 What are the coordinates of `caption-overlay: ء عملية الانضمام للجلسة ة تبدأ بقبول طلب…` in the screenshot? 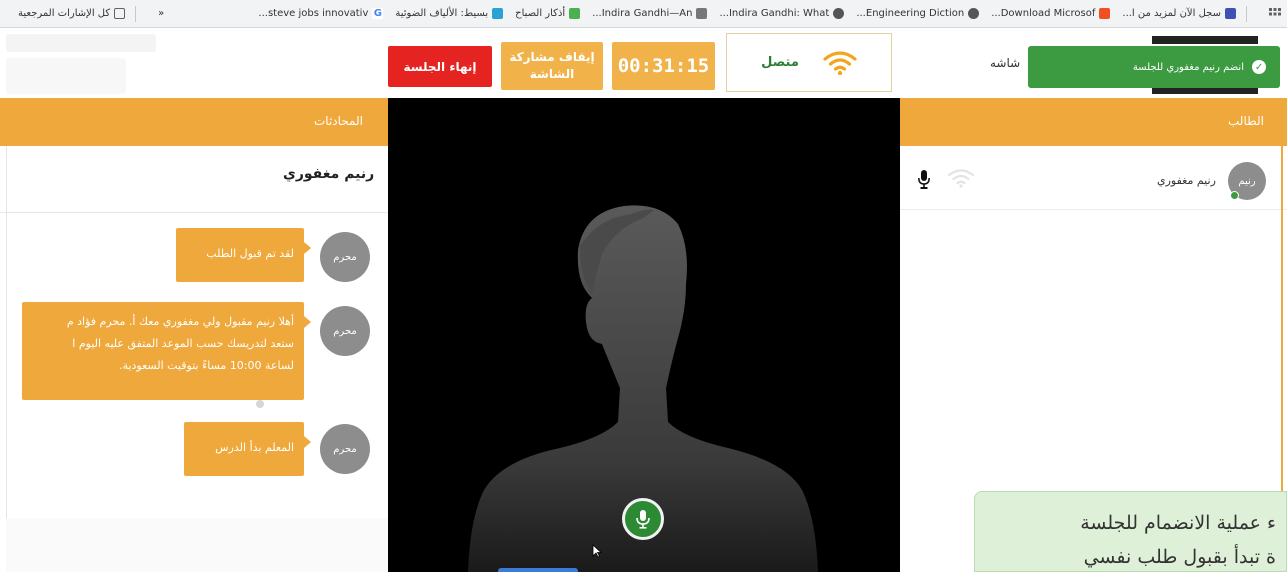 It's located at (1130, 531).